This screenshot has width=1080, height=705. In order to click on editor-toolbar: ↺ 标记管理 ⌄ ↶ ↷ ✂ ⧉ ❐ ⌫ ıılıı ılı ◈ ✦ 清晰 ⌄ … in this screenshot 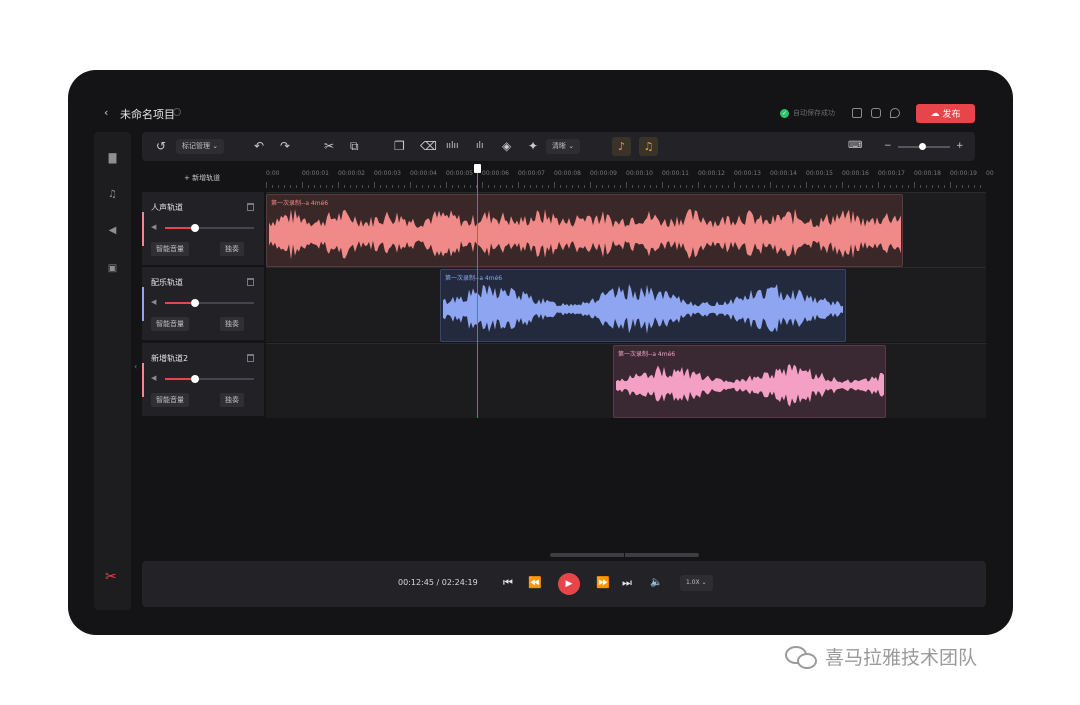, I will do `click(558, 146)`.